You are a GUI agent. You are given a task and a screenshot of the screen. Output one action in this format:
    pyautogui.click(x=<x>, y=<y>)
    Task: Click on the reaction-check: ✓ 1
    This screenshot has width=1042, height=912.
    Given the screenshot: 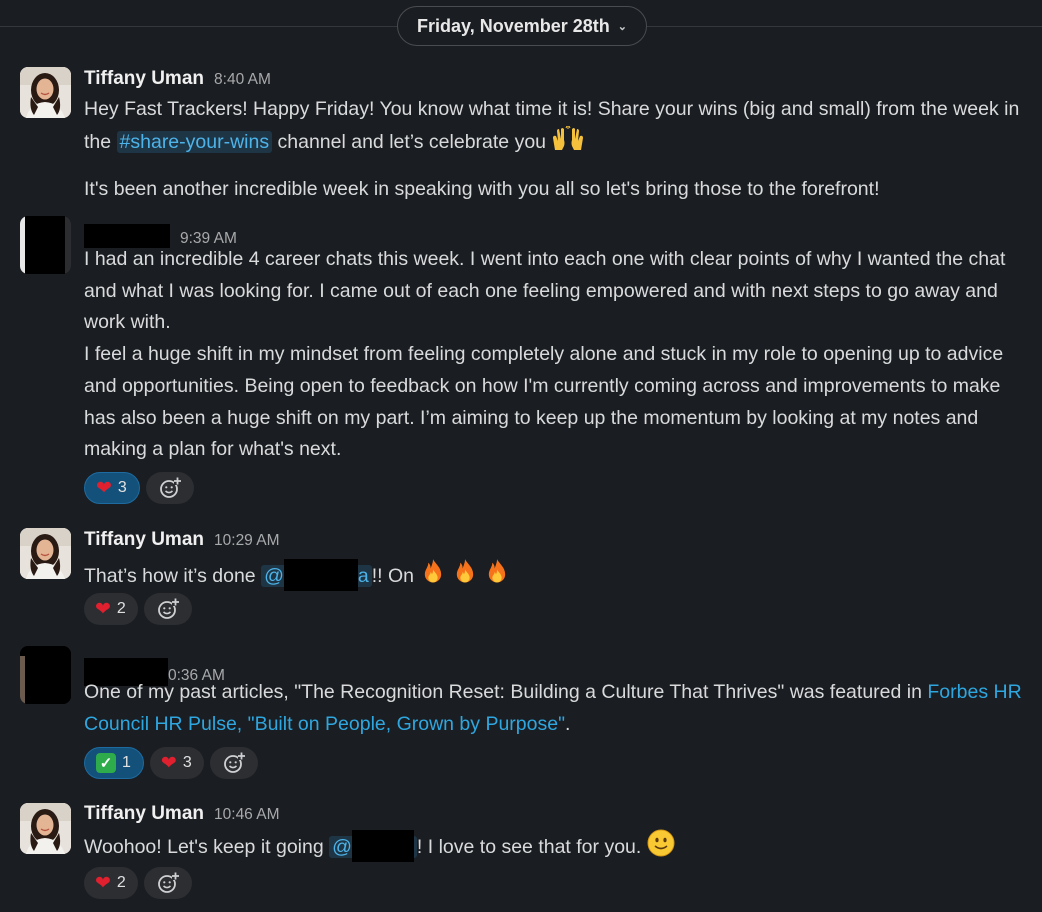 What is the action you would take?
    pyautogui.click(x=114, y=763)
    